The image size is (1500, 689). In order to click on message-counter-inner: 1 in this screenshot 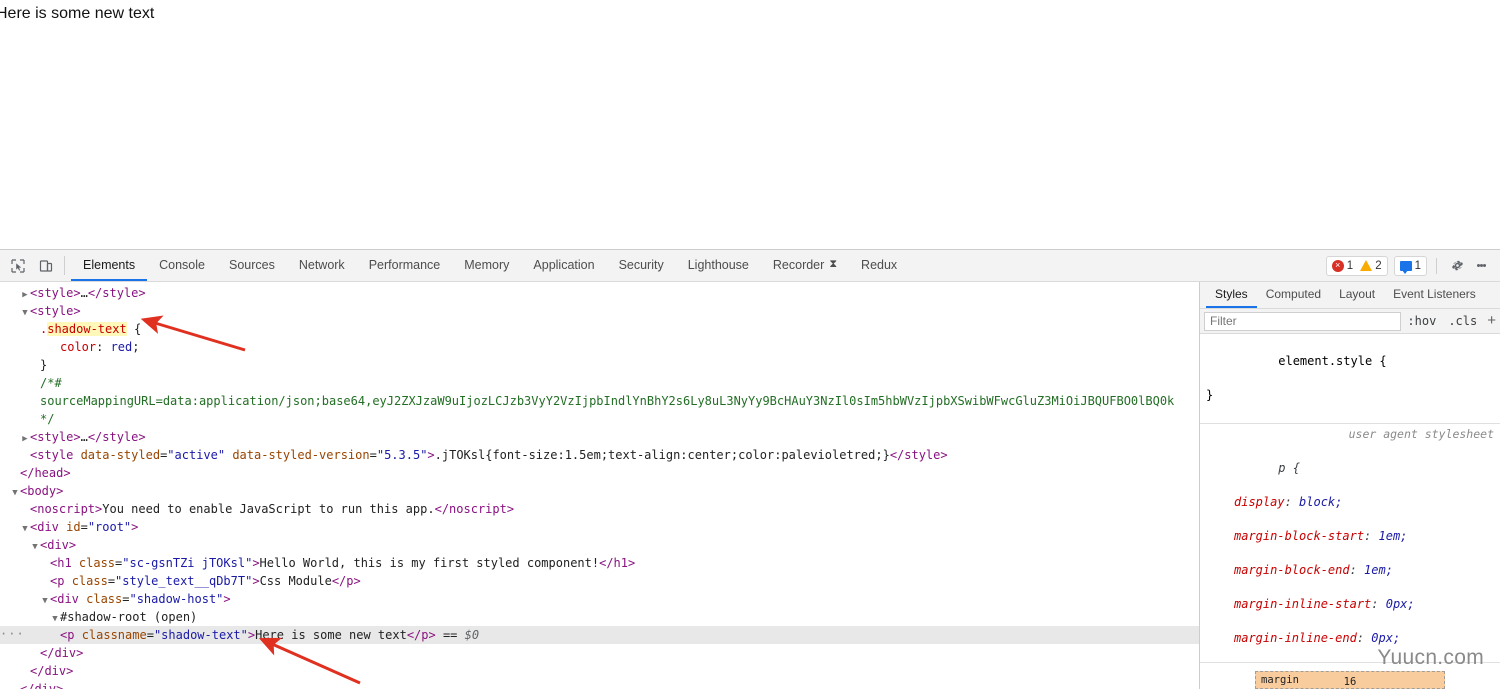, I will do `click(1410, 267)`.